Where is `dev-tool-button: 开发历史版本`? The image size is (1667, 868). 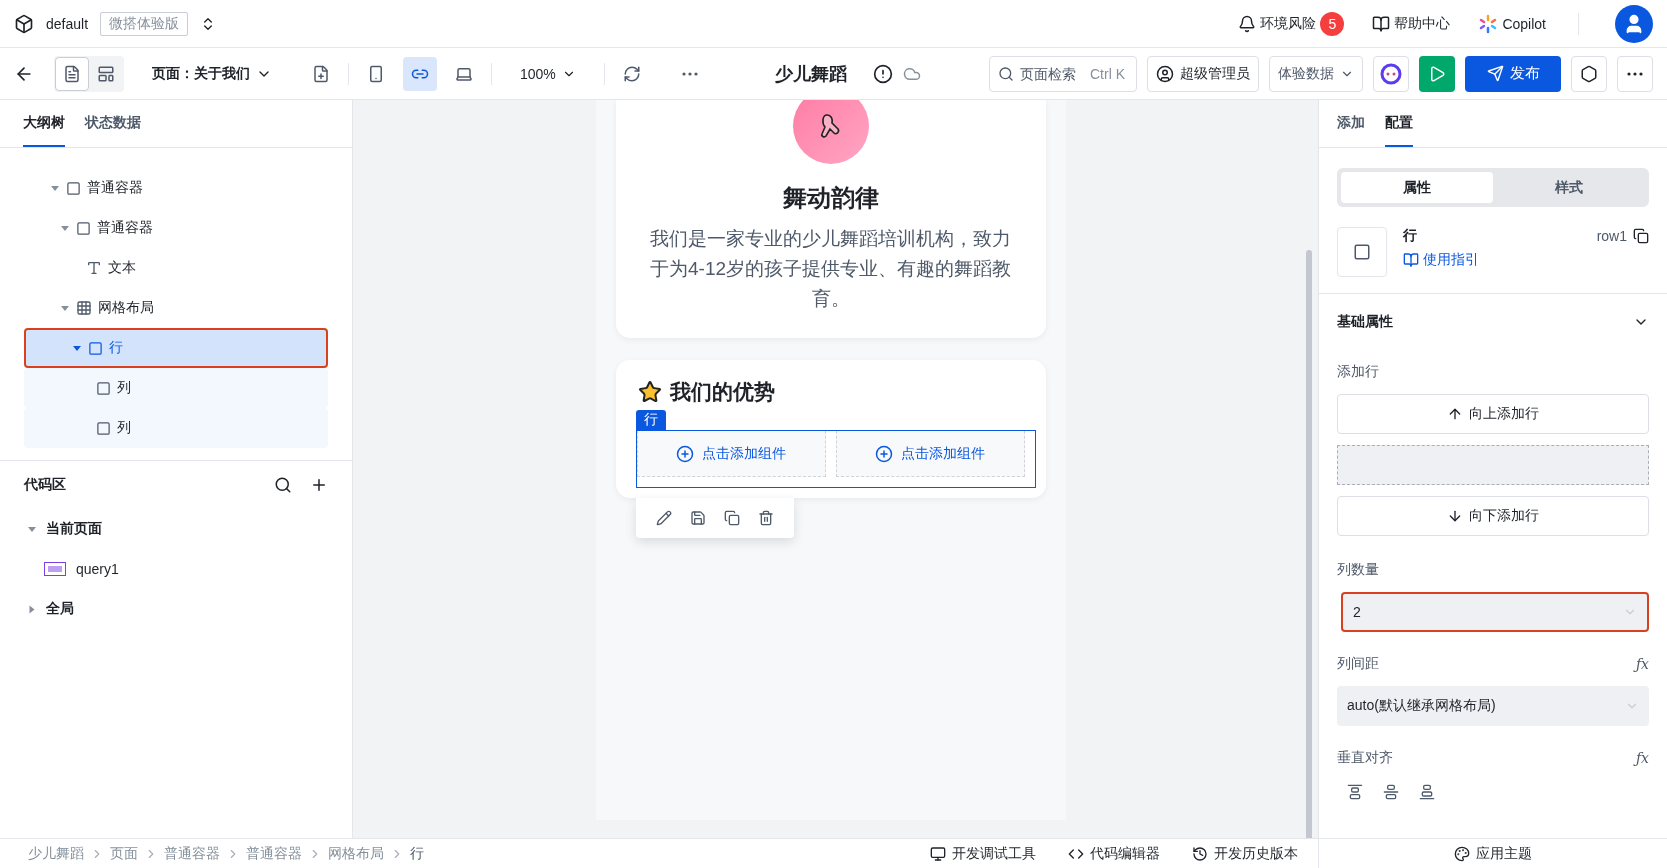
dev-tool-button: 开发历史版本 is located at coordinates (1245, 853).